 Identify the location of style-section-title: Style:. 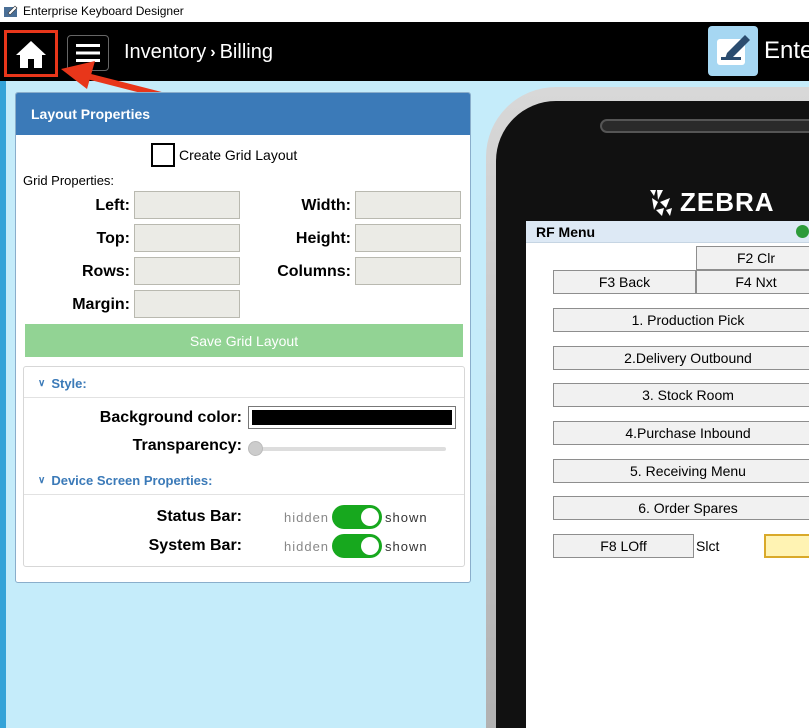
(69, 383).